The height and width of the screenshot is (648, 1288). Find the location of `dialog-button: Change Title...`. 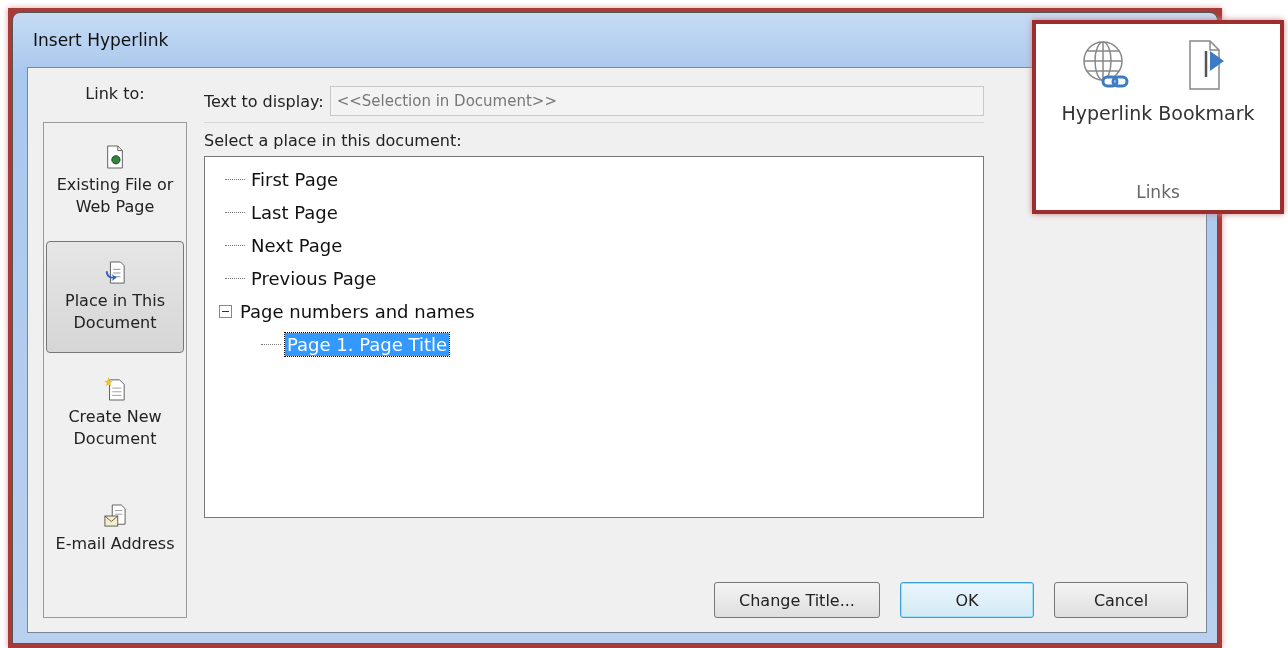

dialog-button: Change Title... is located at coordinates (797, 600).